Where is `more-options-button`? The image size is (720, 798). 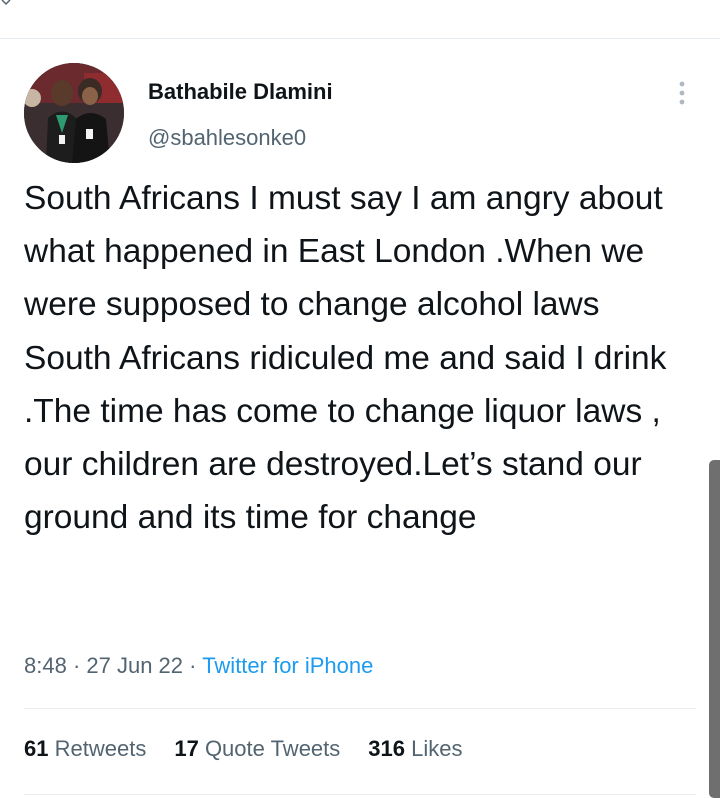 more-options-button is located at coordinates (682, 93).